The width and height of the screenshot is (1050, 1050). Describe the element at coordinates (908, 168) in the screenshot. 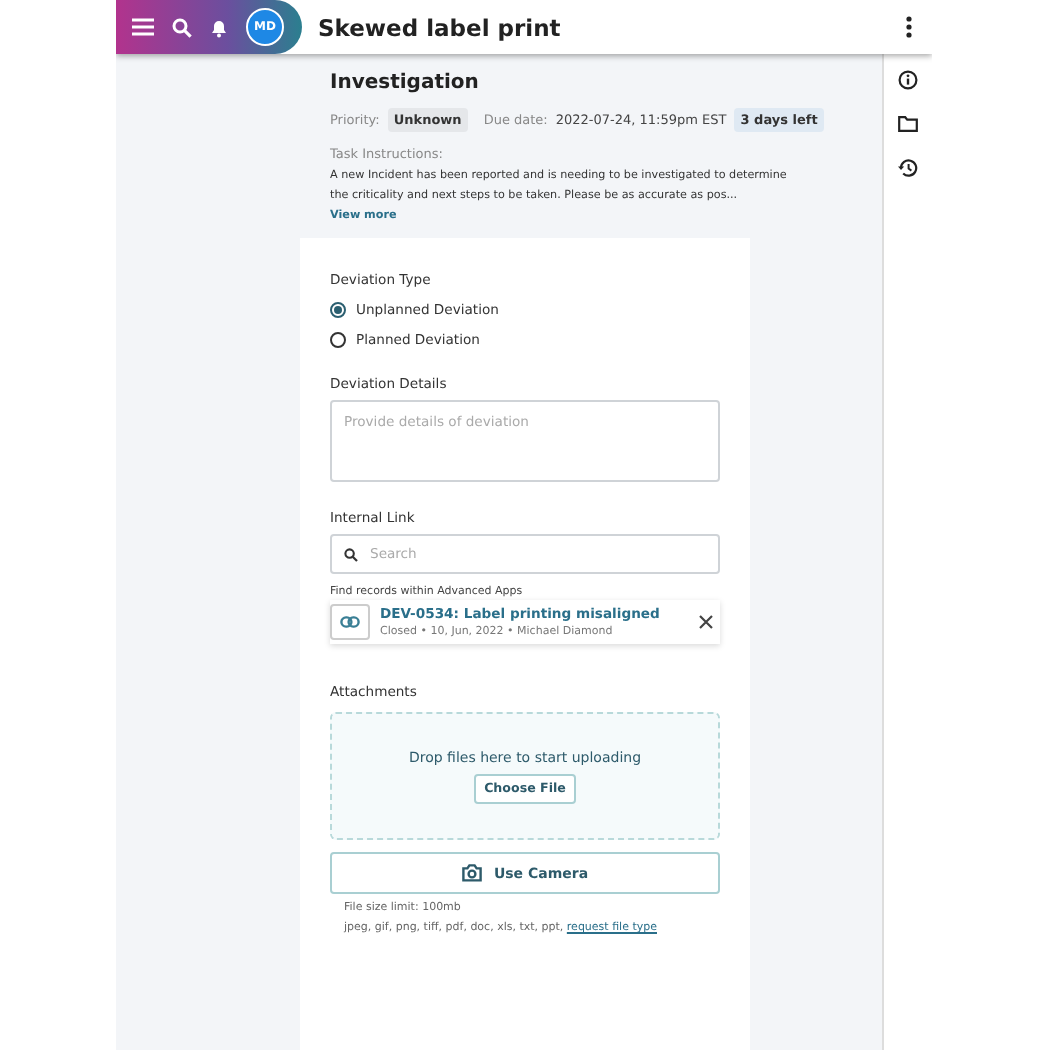

I see `history-icon` at that location.